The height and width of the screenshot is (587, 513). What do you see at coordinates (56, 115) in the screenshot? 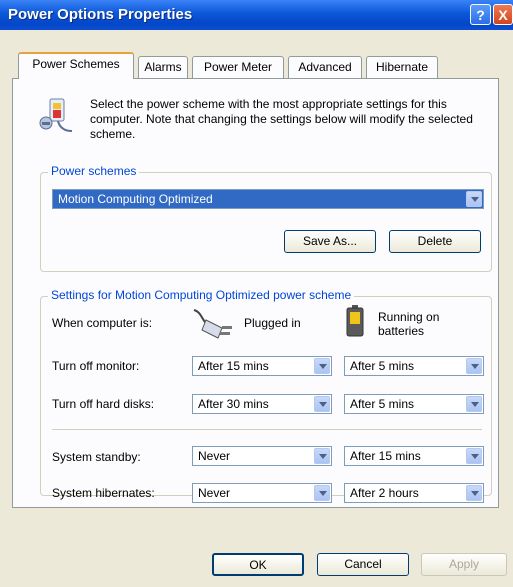
I see `power-options-icon` at bounding box center [56, 115].